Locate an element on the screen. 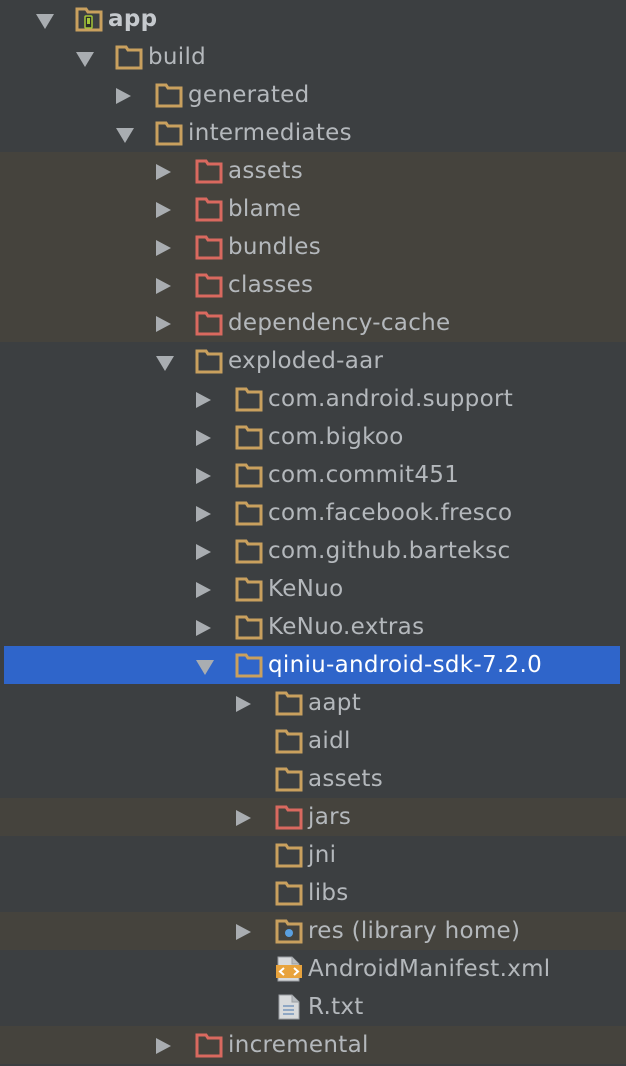 The height and width of the screenshot is (1066, 626). tree-node-label: blame is located at coordinates (265, 209).